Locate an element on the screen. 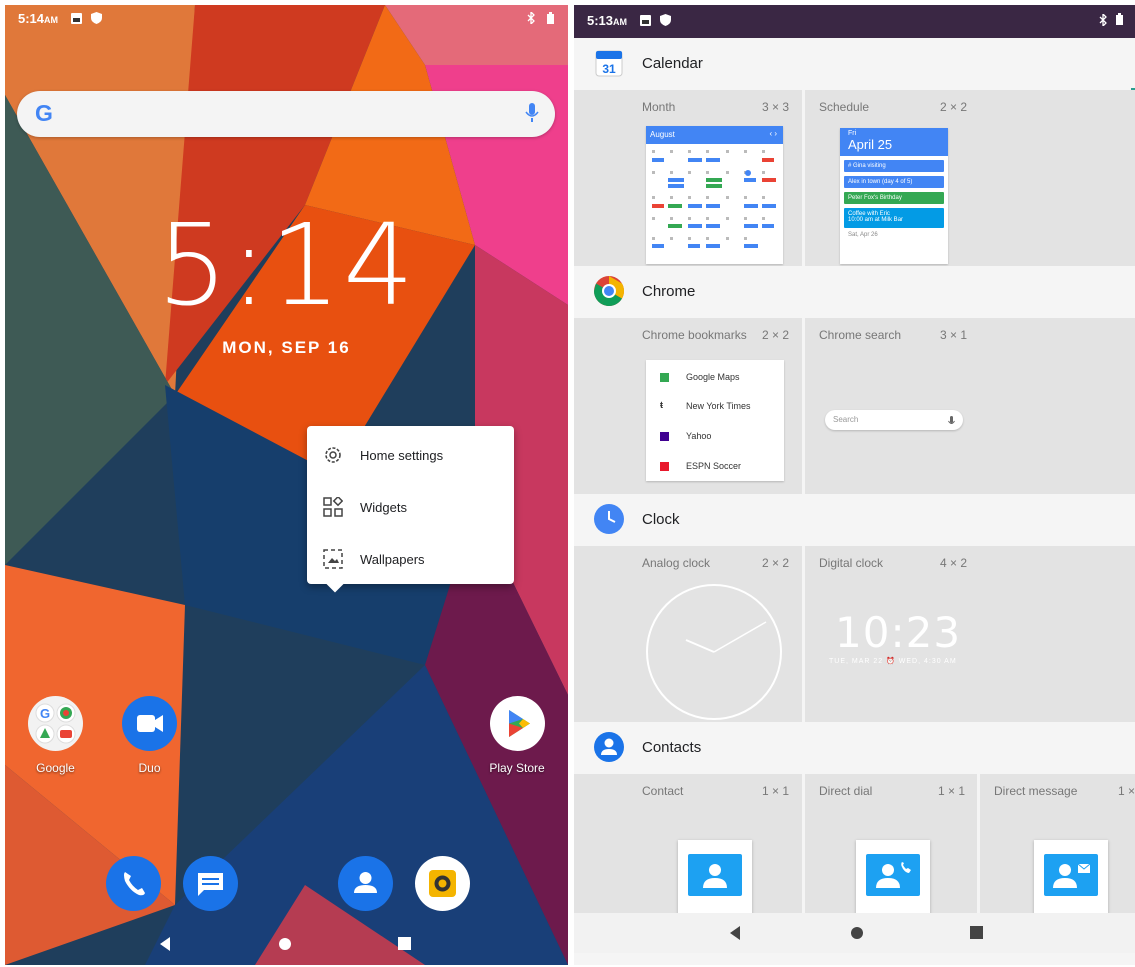  schedule-event: Alex in town (day 4 of 5) is located at coordinates (894, 182).